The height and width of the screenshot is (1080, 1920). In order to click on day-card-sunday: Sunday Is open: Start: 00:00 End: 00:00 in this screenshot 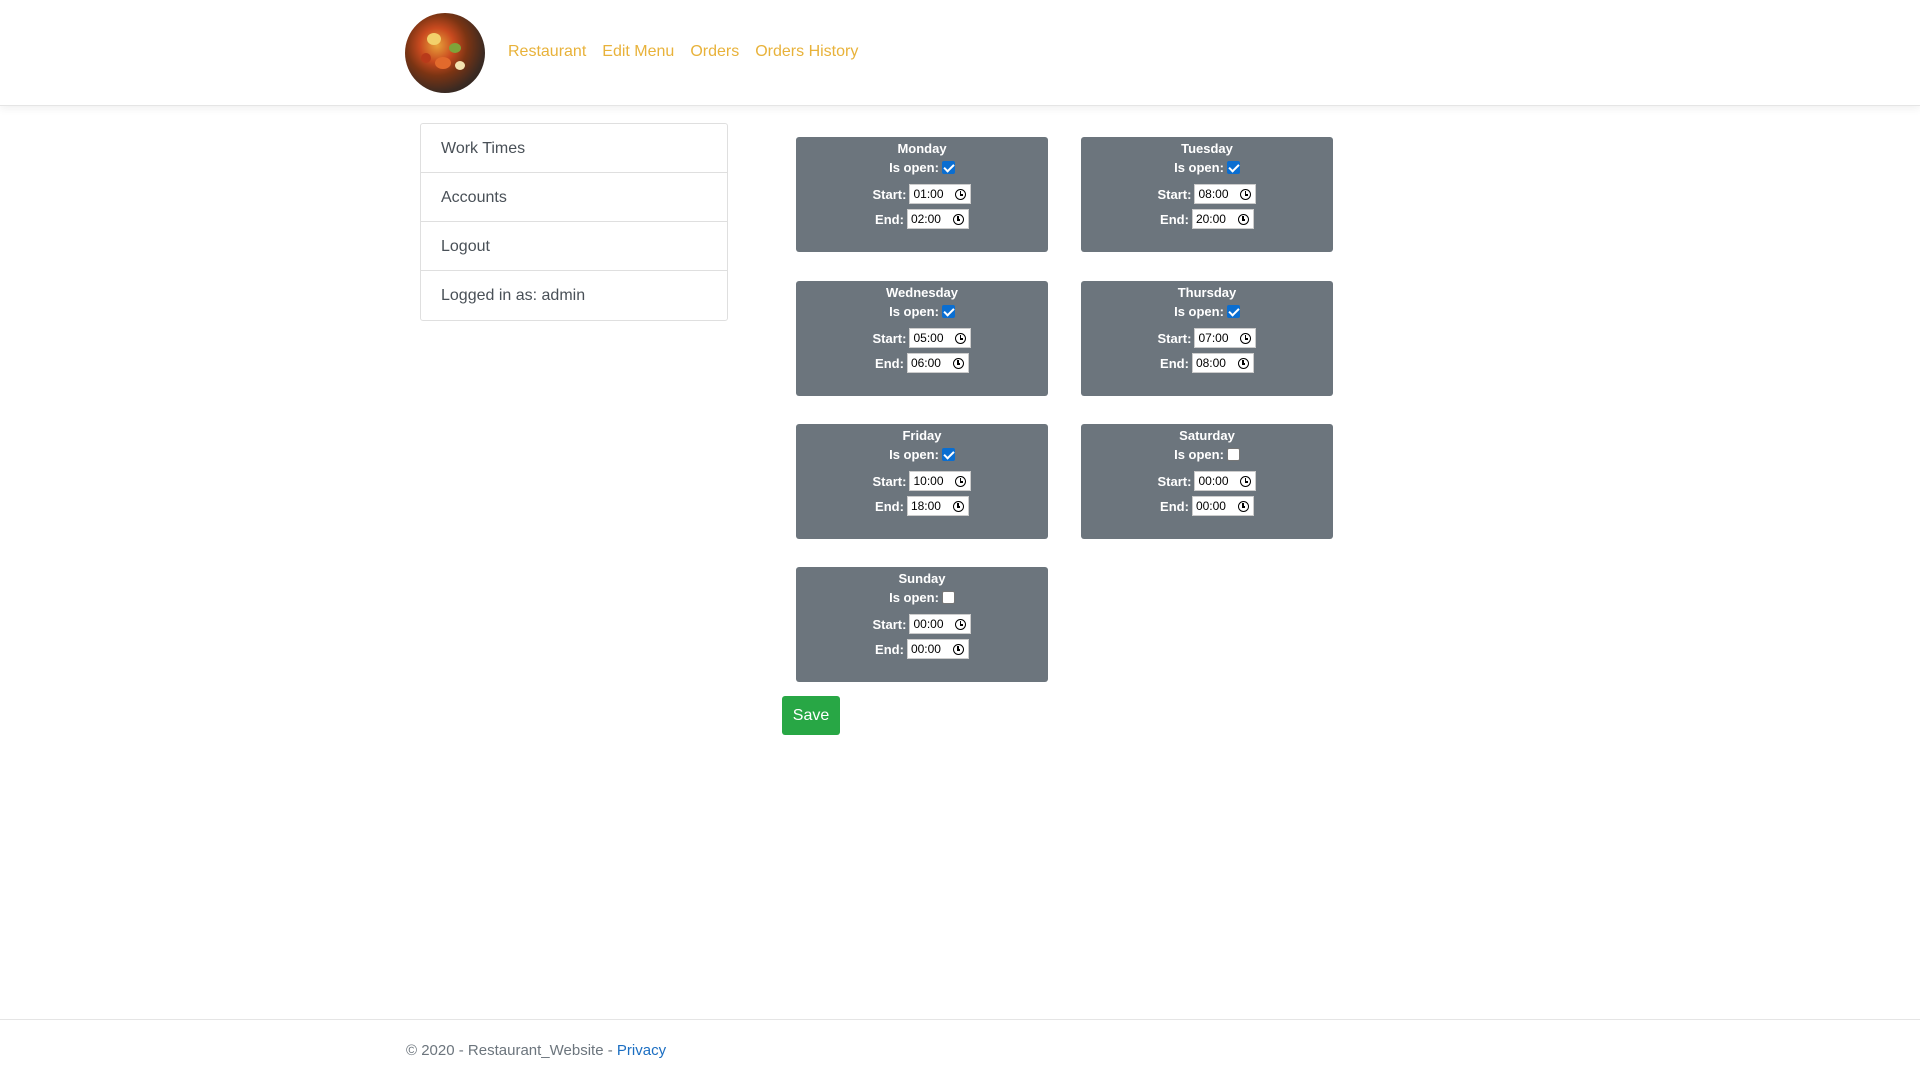, I will do `click(922, 624)`.